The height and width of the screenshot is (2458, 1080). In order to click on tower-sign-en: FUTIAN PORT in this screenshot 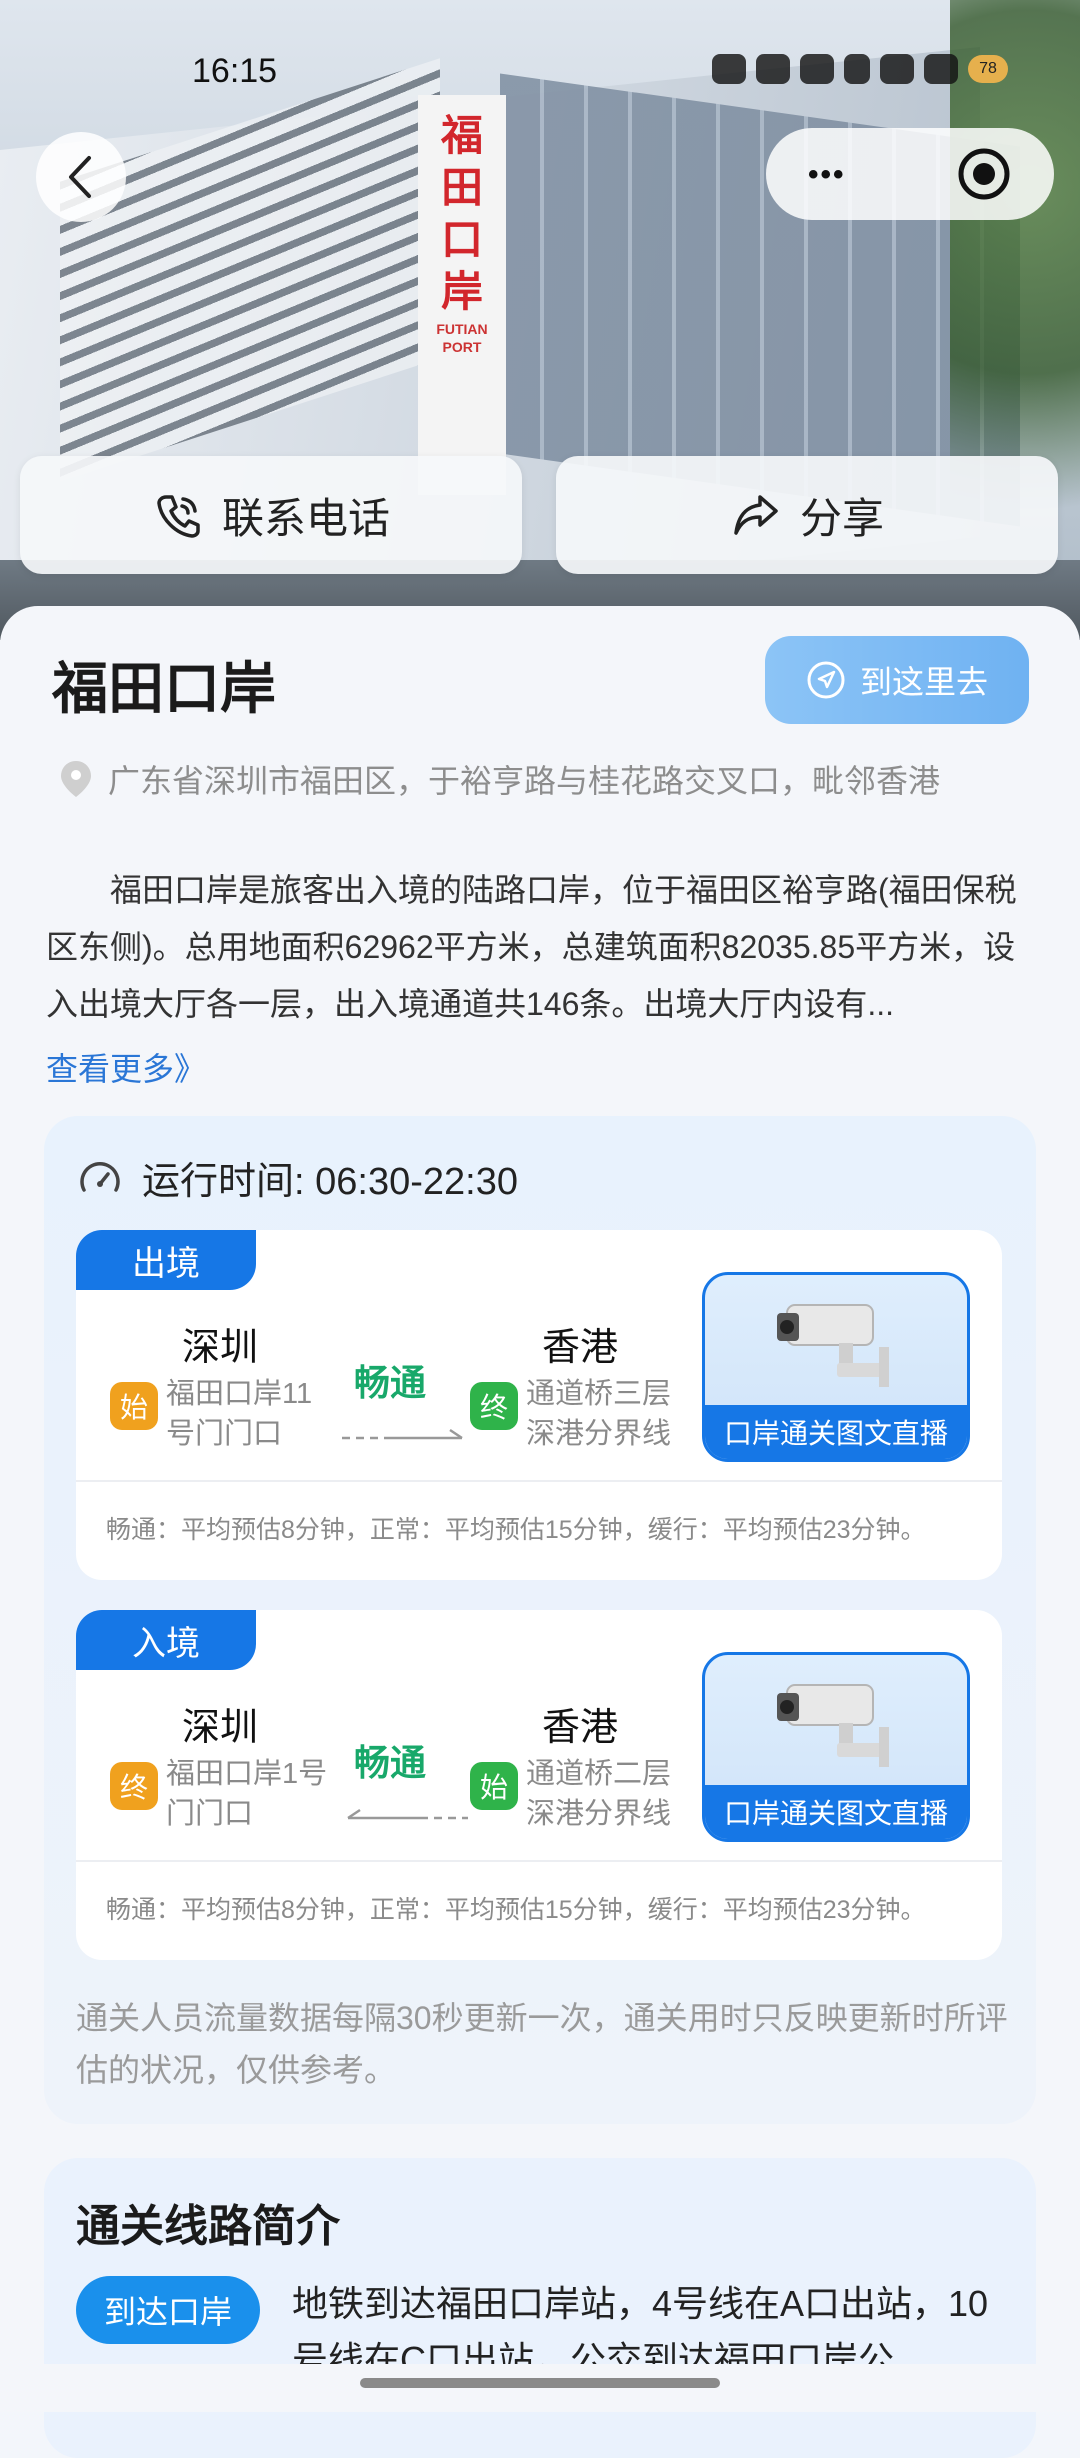, I will do `click(462, 338)`.